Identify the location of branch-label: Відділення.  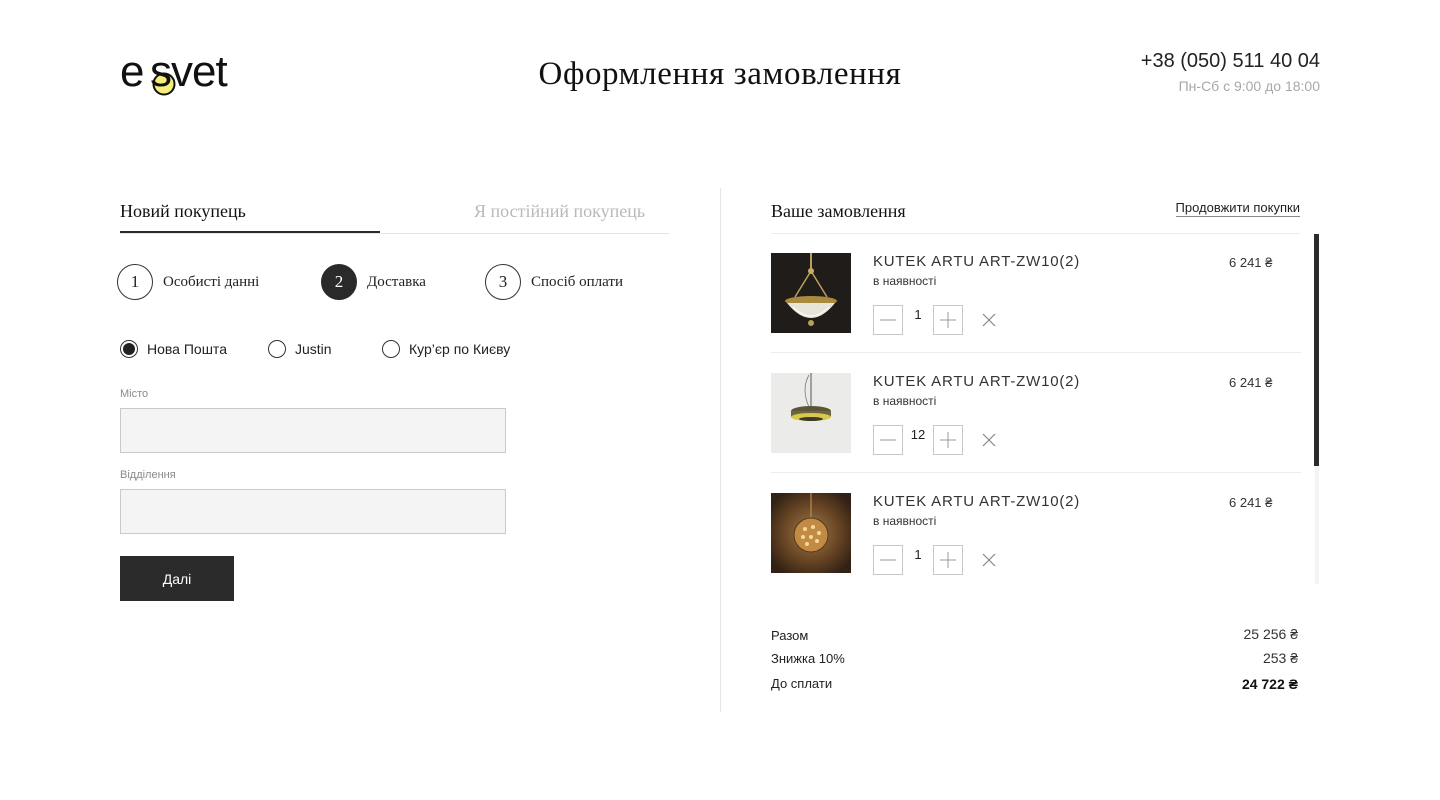
(148, 475).